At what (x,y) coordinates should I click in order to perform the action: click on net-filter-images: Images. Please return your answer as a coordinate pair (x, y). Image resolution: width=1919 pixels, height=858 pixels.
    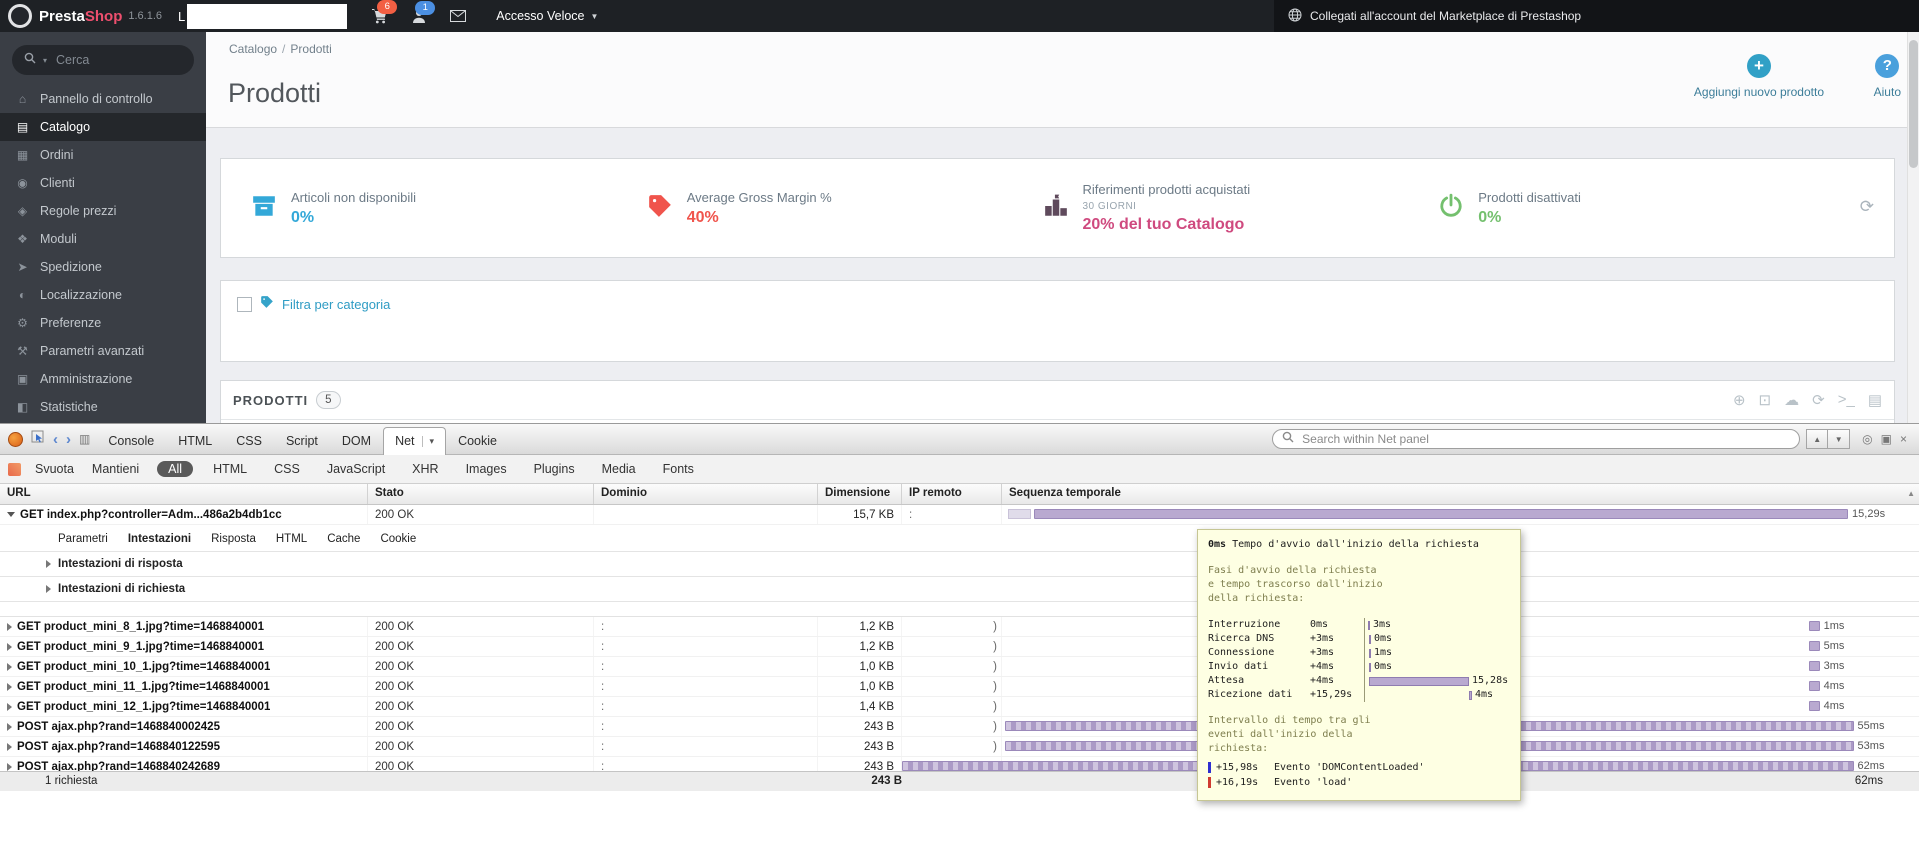
    Looking at the image, I should click on (486, 469).